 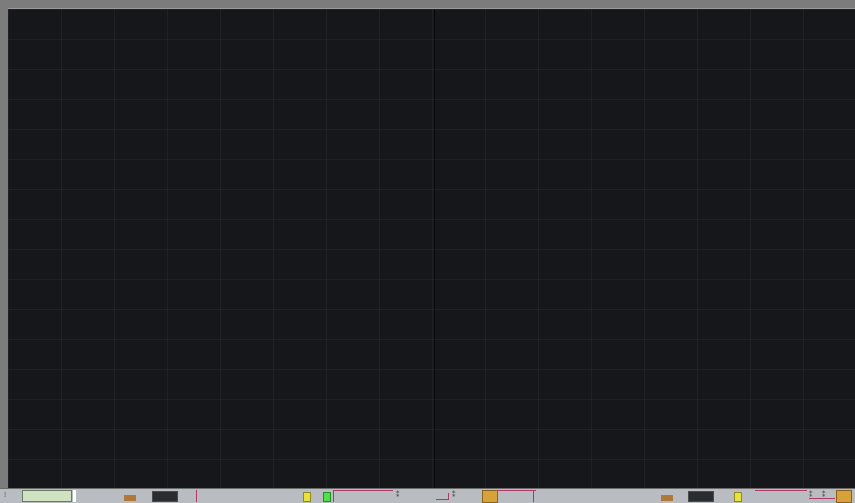 What do you see at coordinates (47, 496) in the screenshot?
I see `overview-minimap-viewport` at bounding box center [47, 496].